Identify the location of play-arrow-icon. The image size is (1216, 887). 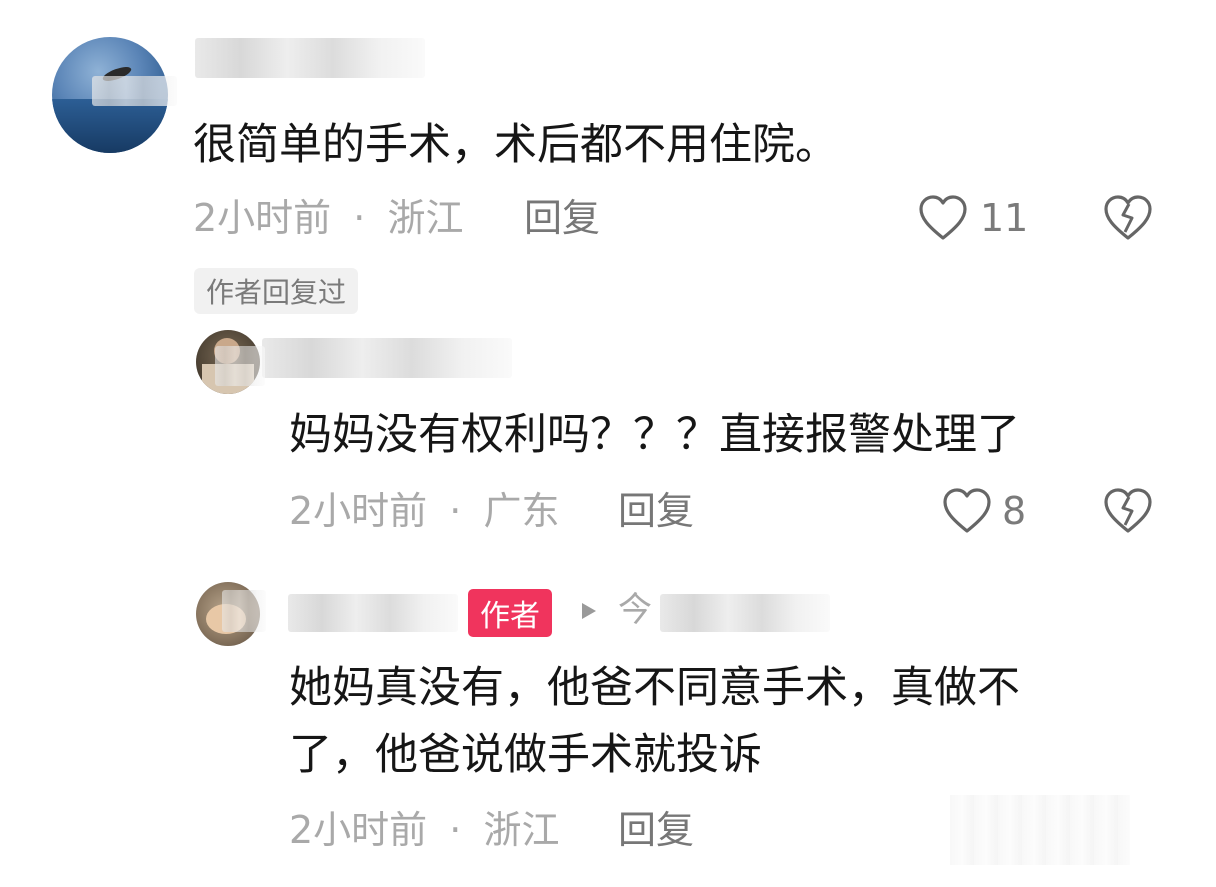
(589, 611).